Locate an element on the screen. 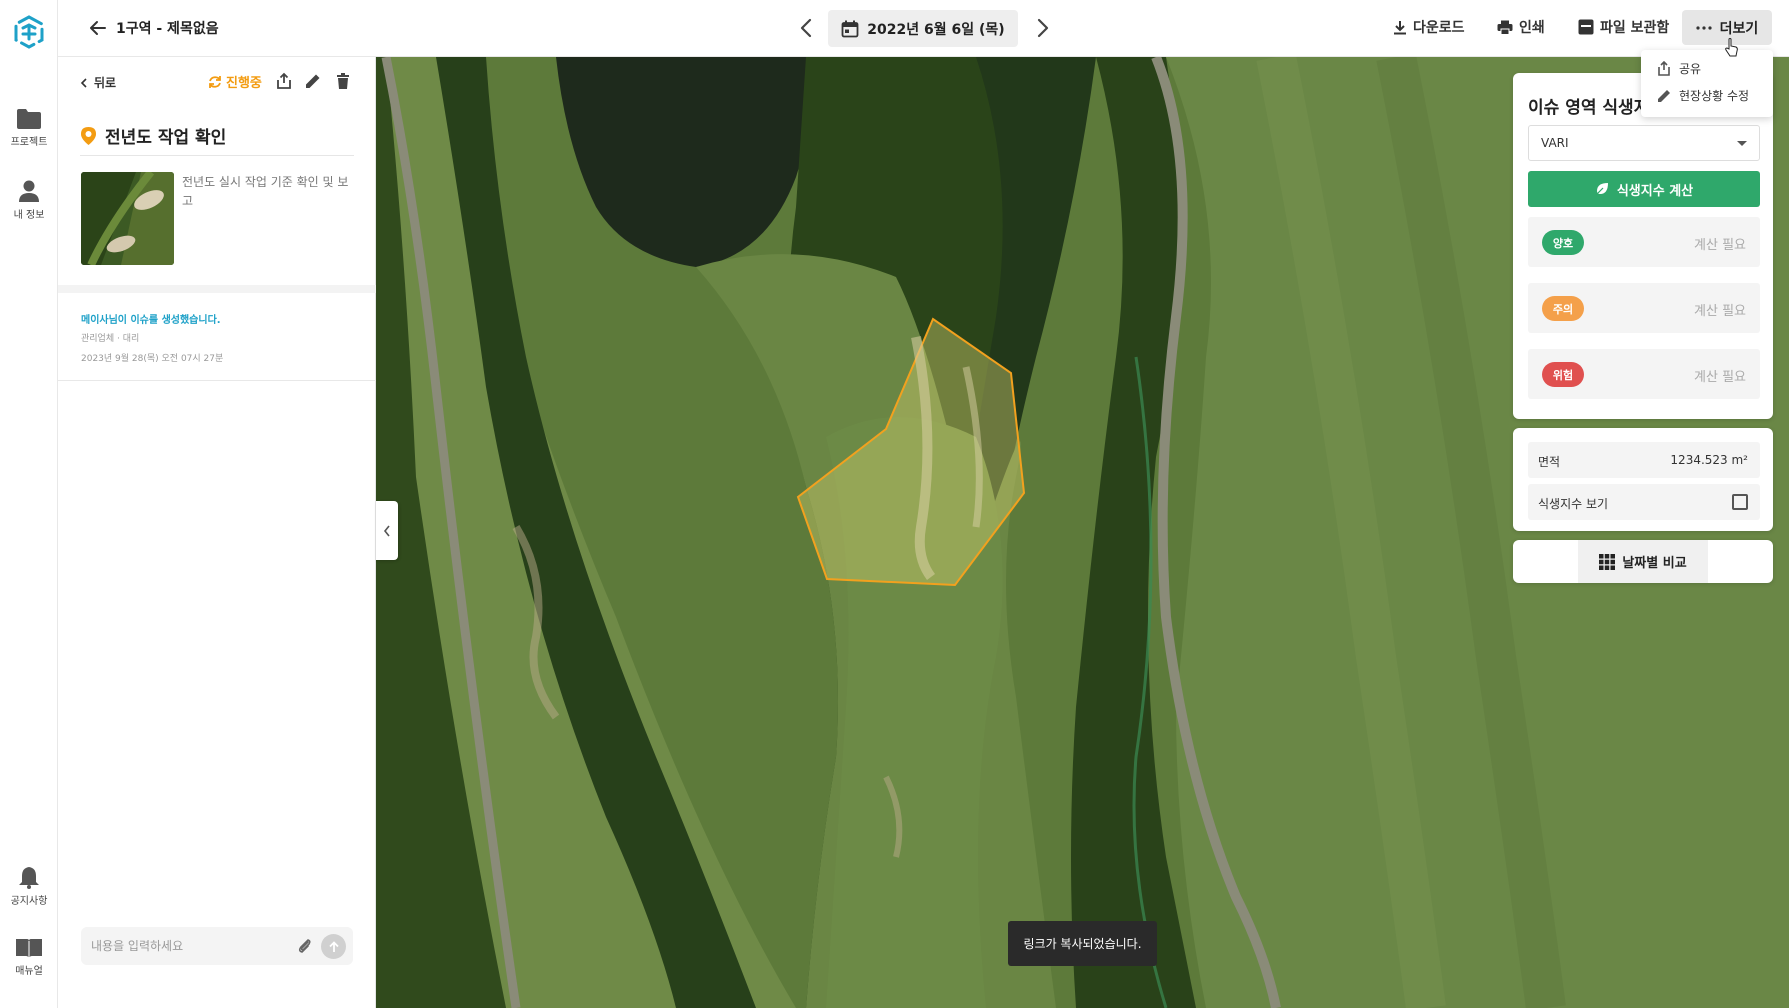 This screenshot has height=1008, width=1789. book-icon is located at coordinates (29, 948).